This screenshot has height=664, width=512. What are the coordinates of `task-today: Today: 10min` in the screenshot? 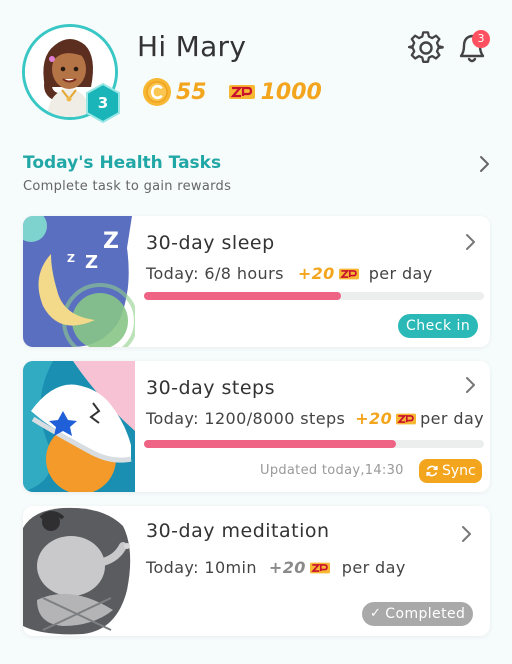 It's located at (201, 567).